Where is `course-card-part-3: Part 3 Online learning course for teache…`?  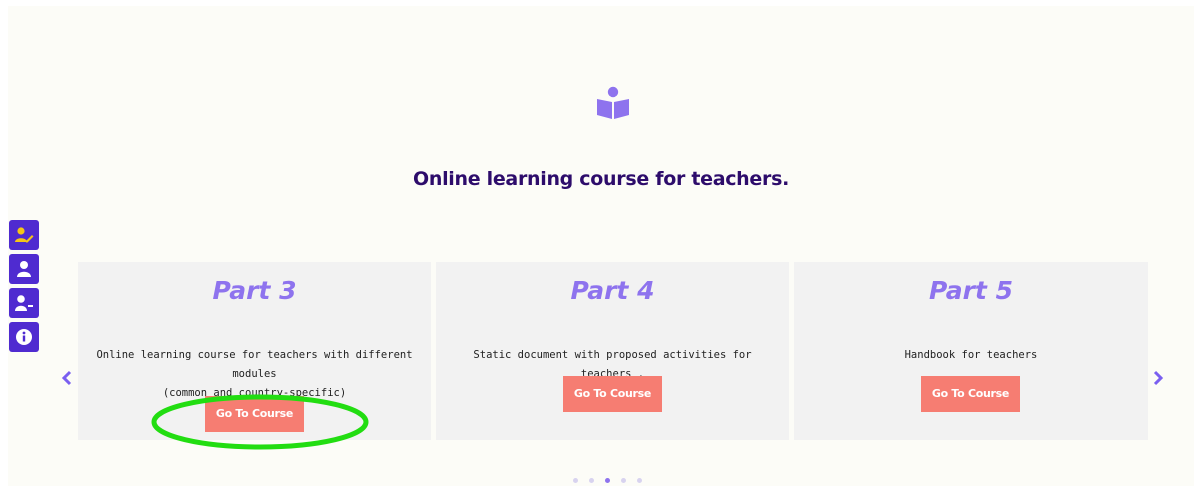 course-card-part-3: Part 3 Online learning course for teache… is located at coordinates (254, 351).